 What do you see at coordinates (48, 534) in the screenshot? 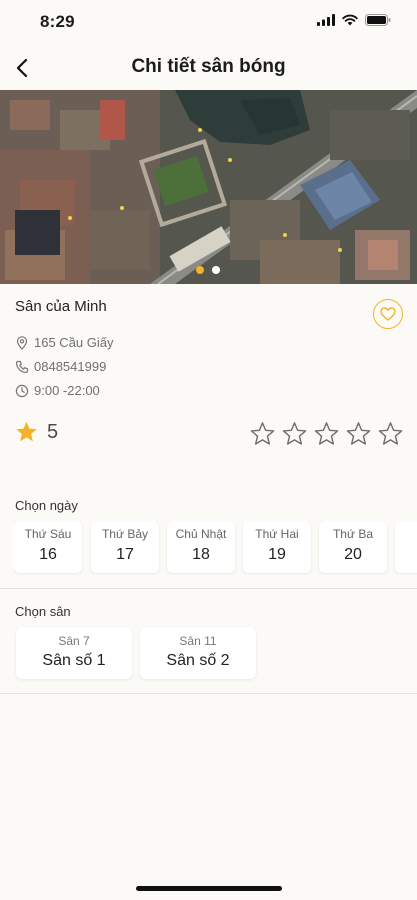
I see `date-day-label: Thứ Sáu` at bounding box center [48, 534].